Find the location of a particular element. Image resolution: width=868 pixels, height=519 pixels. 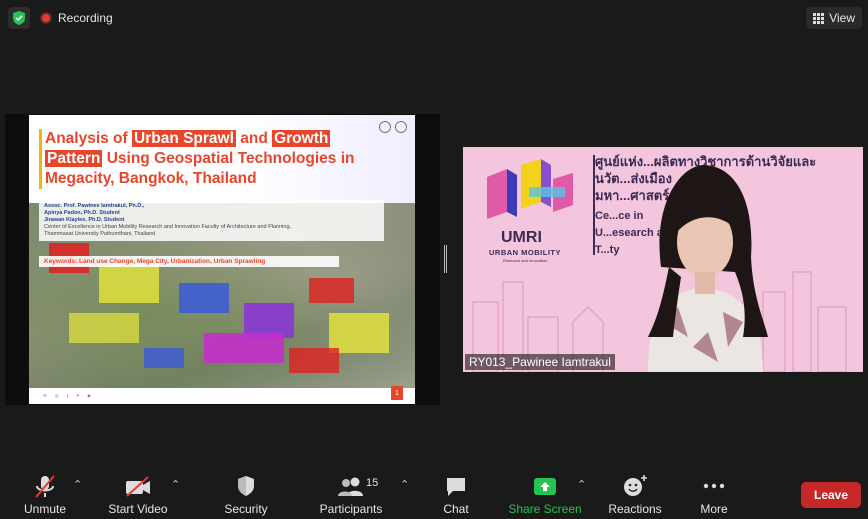

recording-indicator: Recording is located at coordinates (76, 18).